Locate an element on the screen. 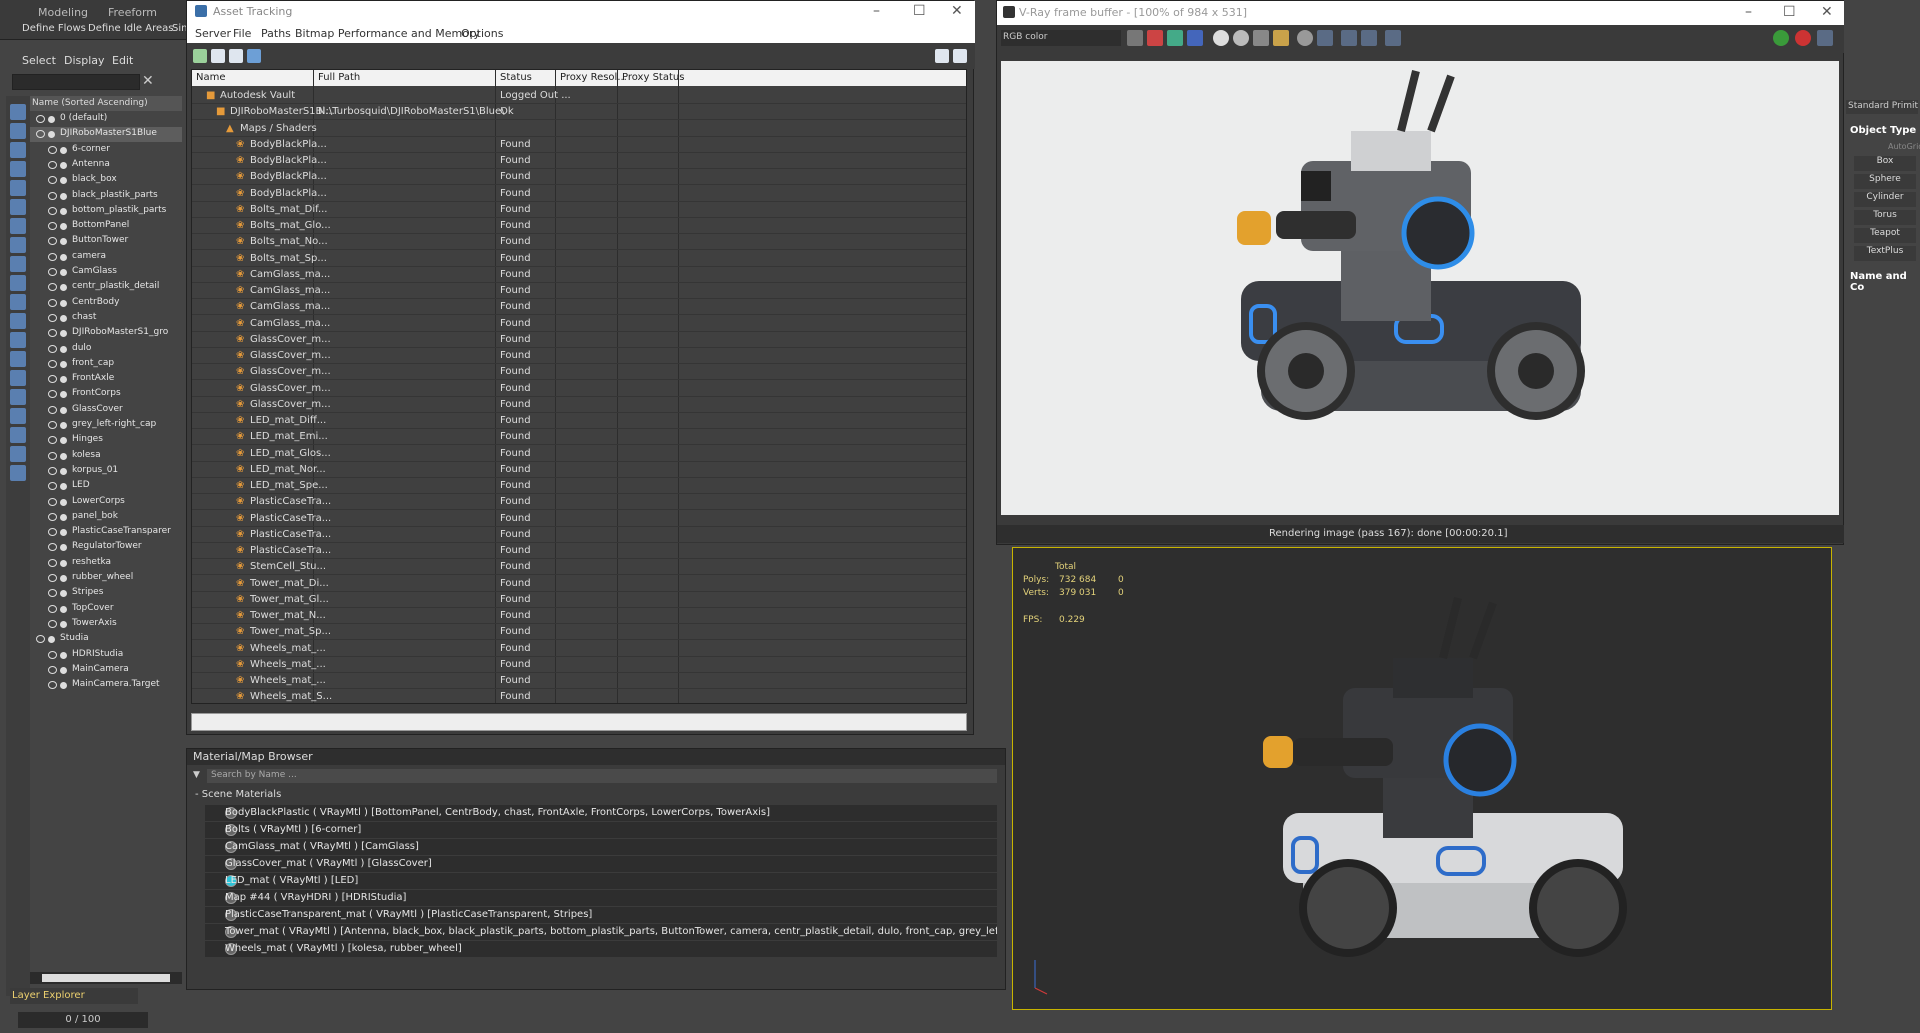 The height and width of the screenshot is (1033, 1920). asset-row: ❀ CamGlass_ma... Found is located at coordinates (579, 307).